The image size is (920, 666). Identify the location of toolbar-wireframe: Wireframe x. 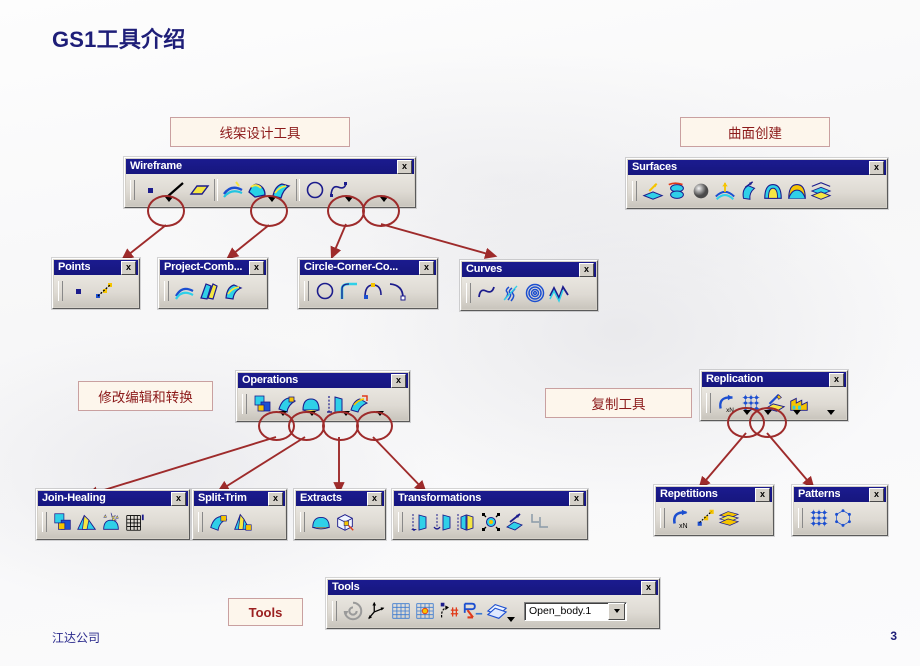
(270, 182).